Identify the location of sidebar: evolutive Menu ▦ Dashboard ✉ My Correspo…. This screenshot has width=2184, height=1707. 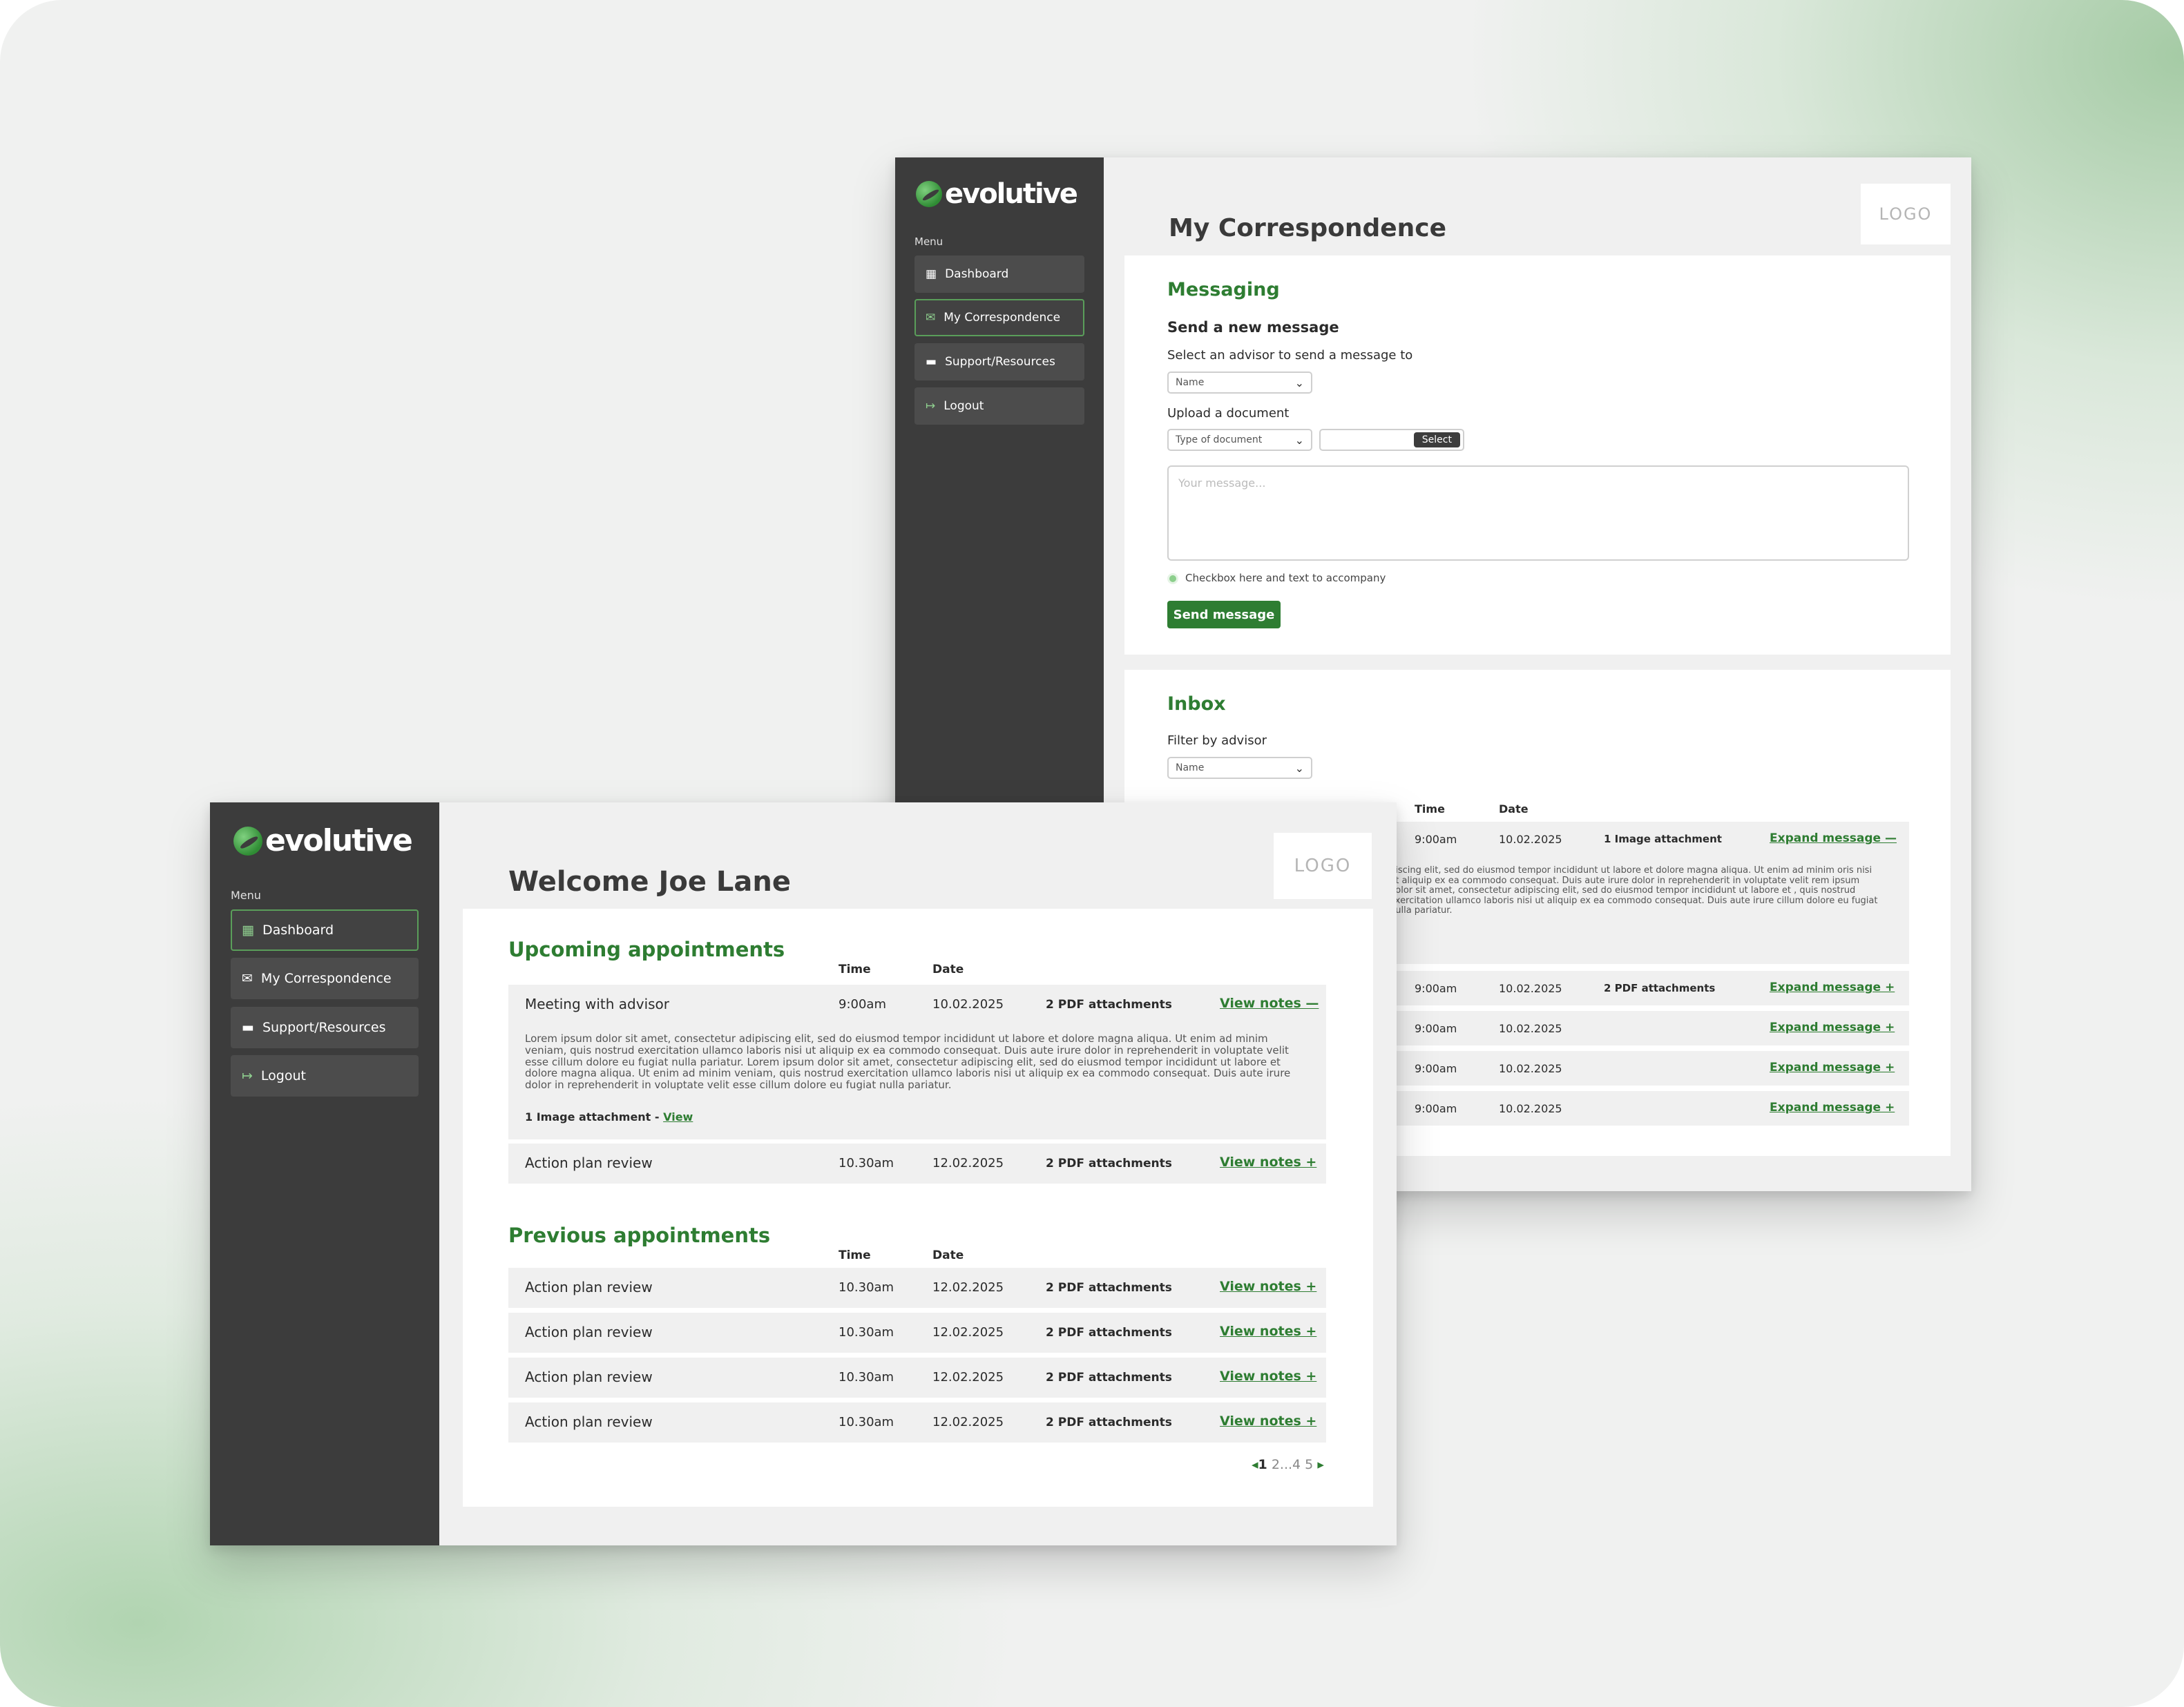
(324, 1173).